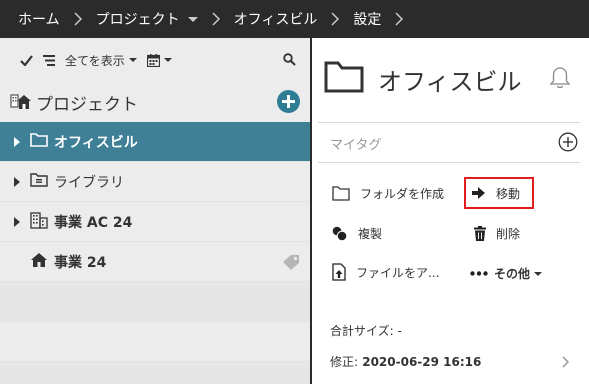  Describe the element at coordinates (397, 331) in the screenshot. I see `total-size-value: -` at that location.